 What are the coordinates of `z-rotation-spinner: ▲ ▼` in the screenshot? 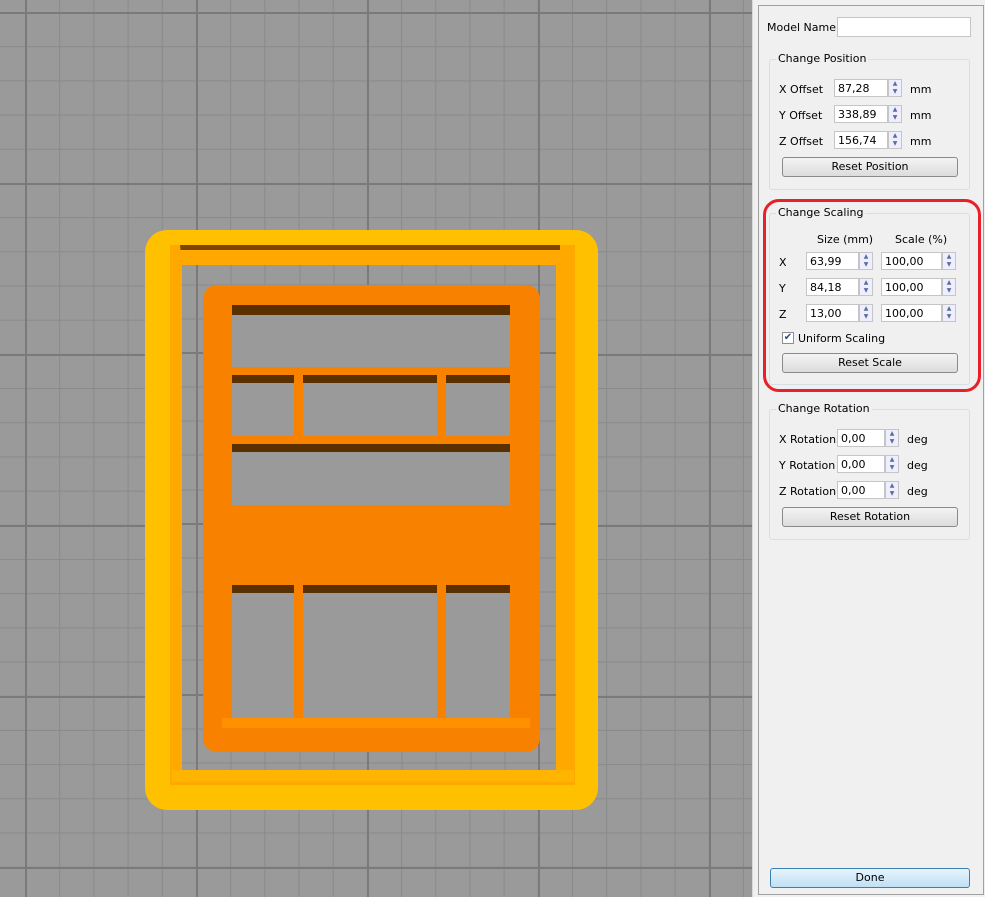 It's located at (892, 490).